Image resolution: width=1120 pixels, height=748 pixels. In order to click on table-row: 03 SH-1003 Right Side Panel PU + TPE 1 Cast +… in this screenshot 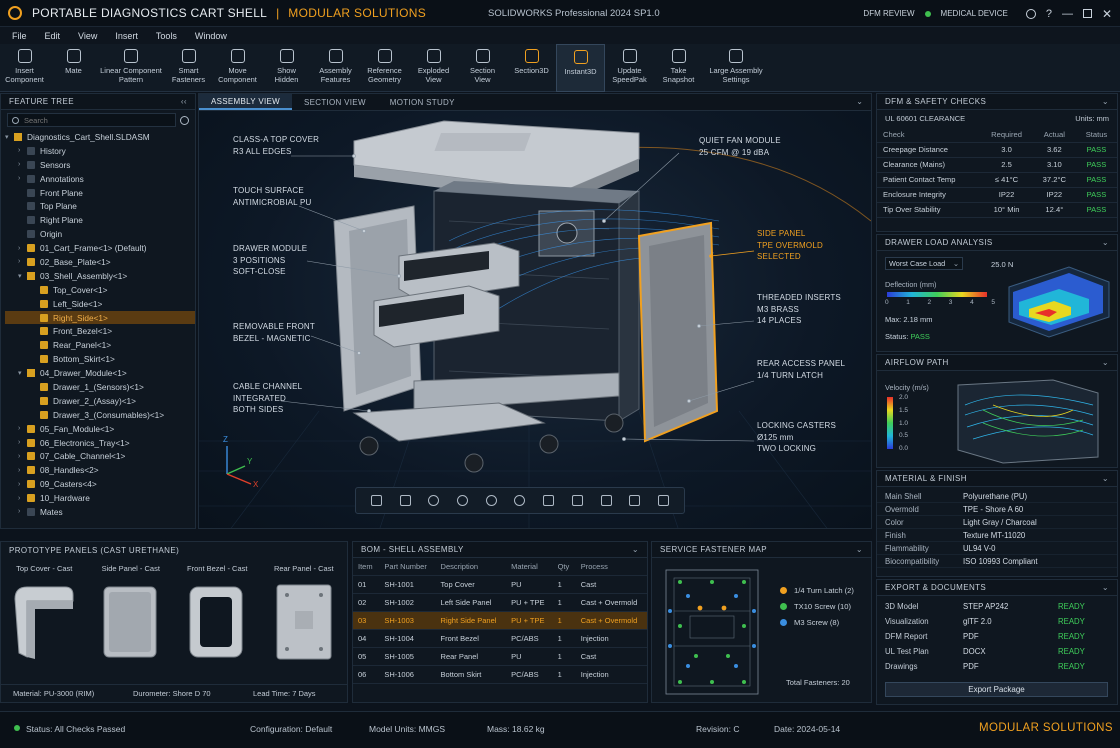, I will do `click(500, 620)`.